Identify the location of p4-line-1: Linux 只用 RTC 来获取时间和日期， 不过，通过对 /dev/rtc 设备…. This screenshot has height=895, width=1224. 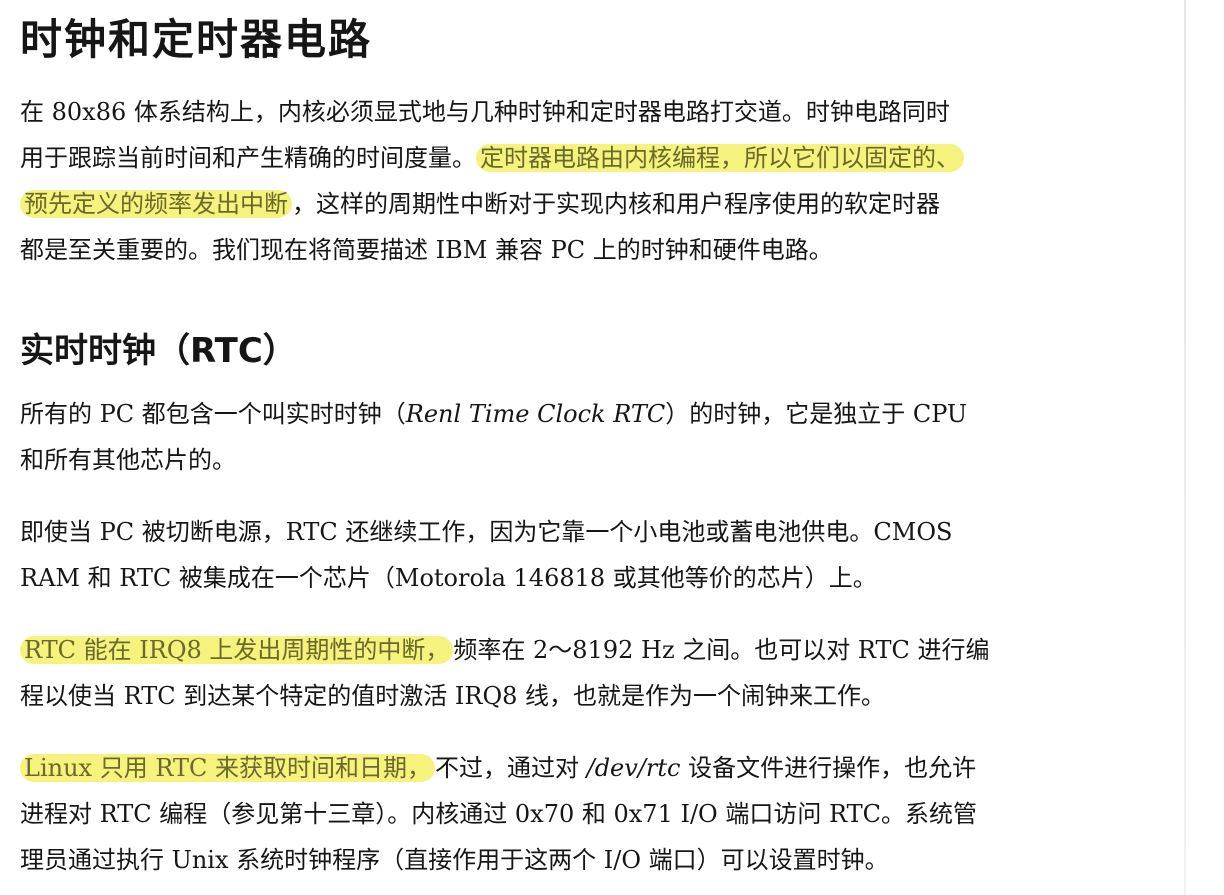
(498, 768).